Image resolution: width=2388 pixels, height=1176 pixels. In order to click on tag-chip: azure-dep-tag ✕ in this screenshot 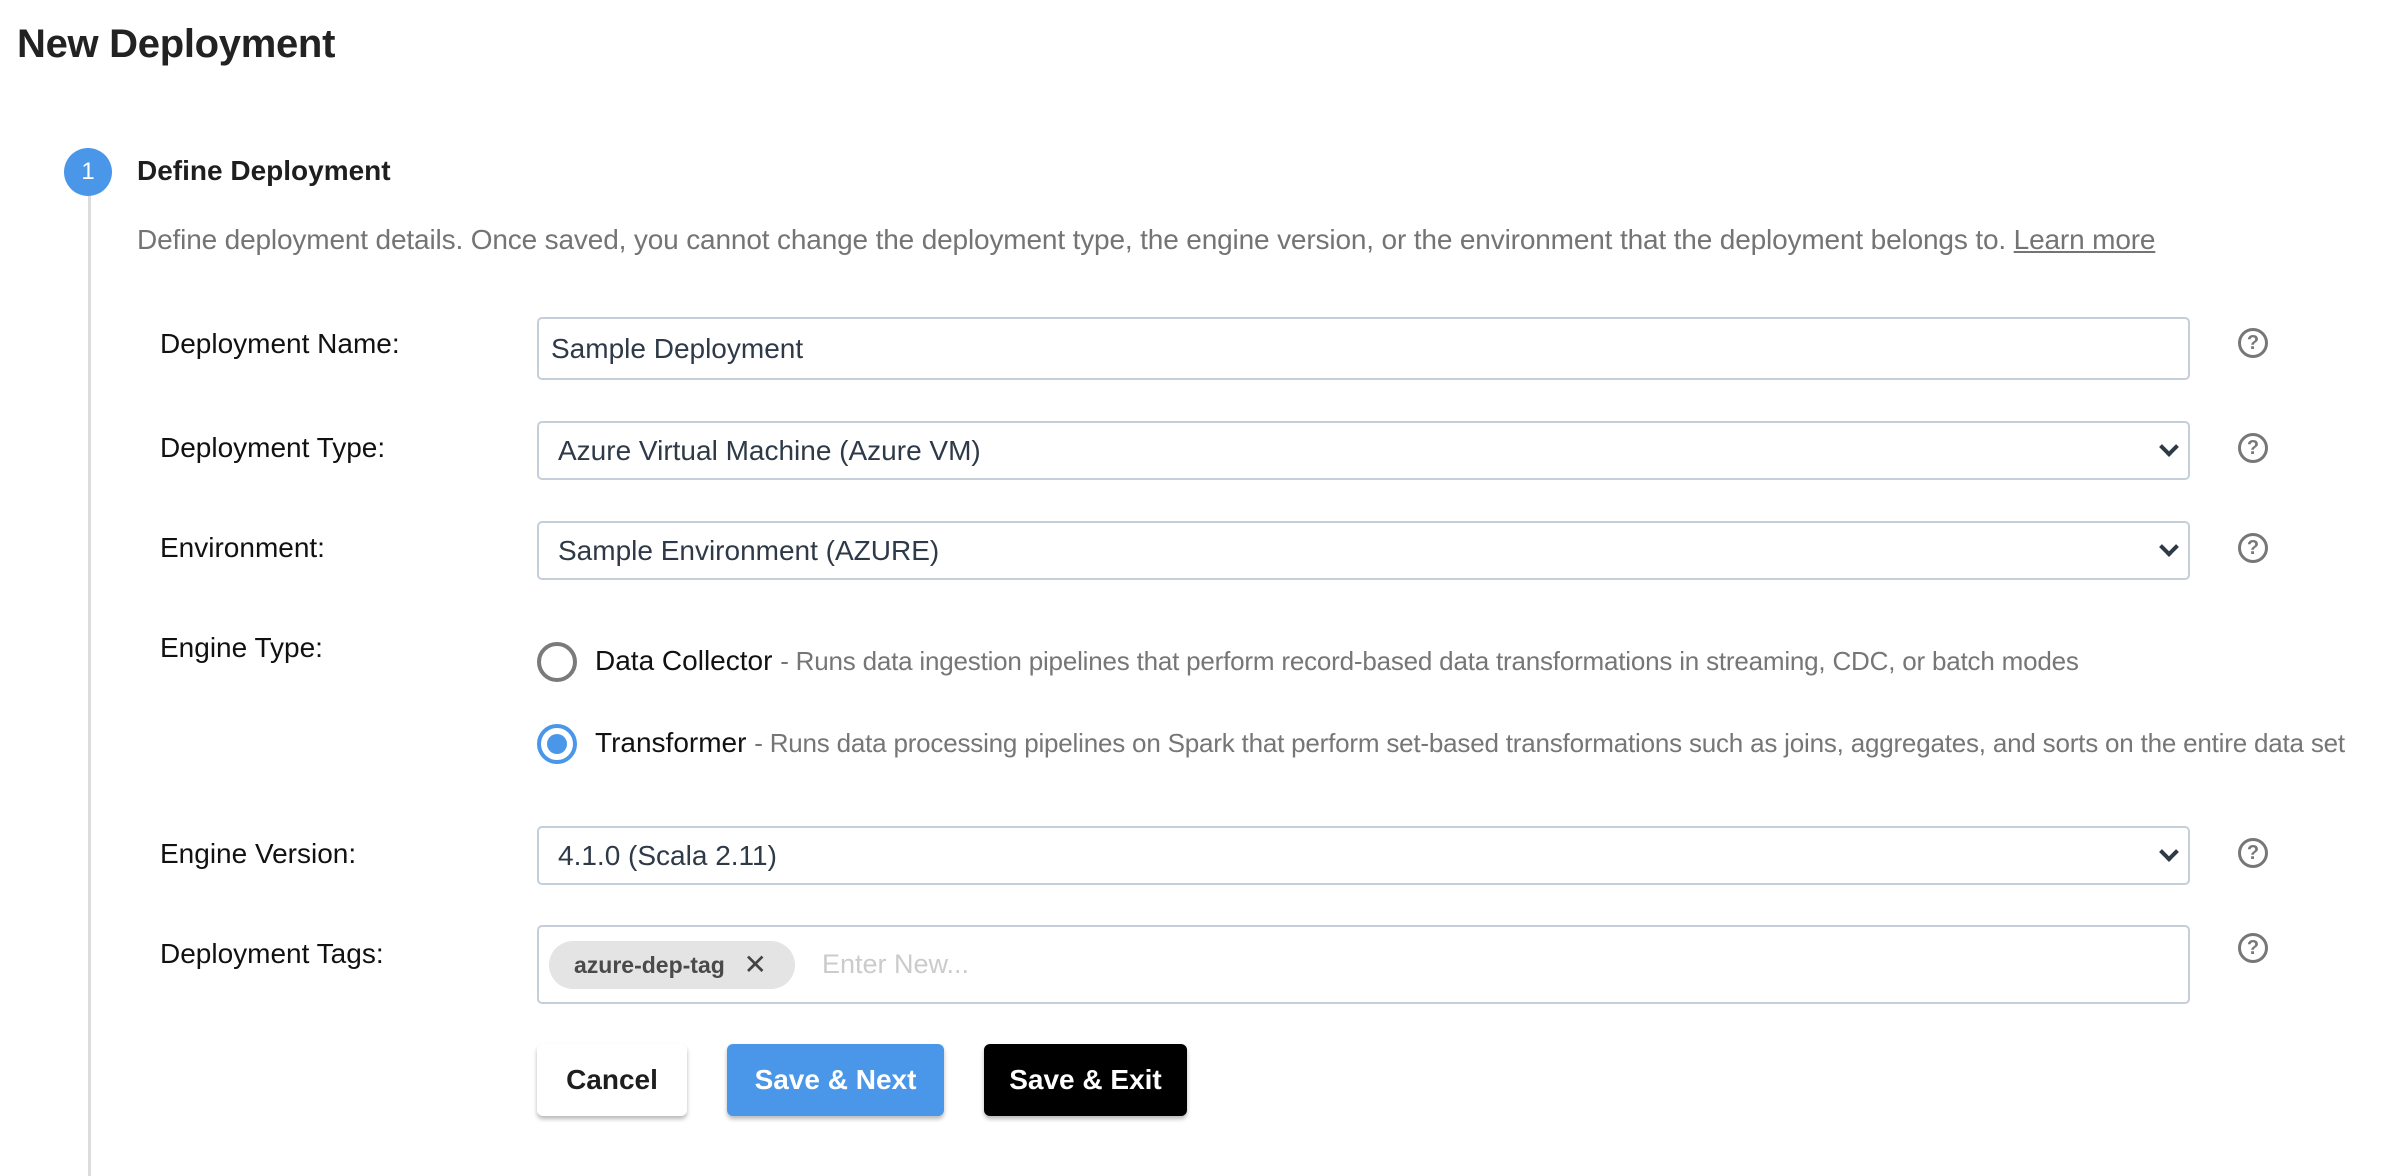, I will do `click(672, 965)`.